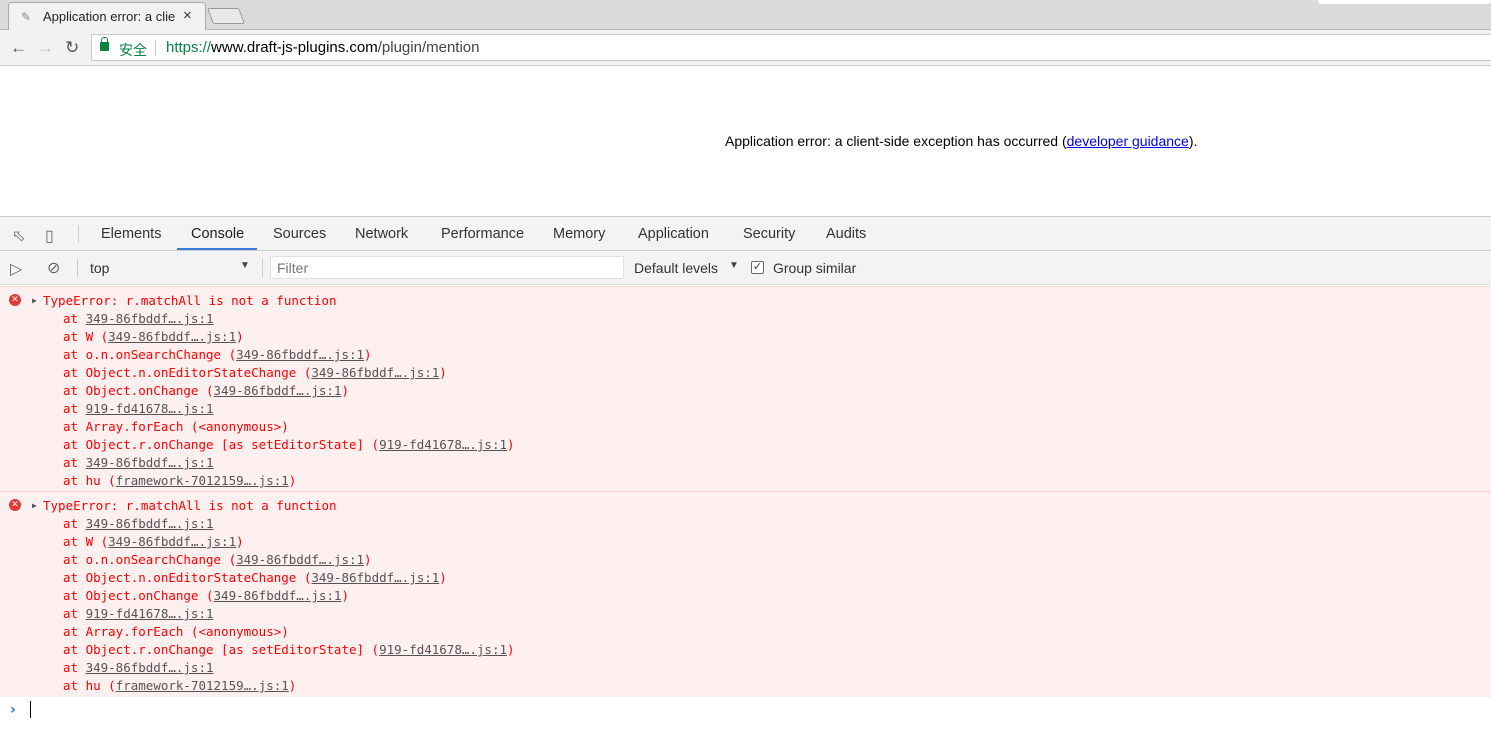 The height and width of the screenshot is (749, 1491). What do you see at coordinates (262, 268) in the screenshot?
I see `toolbar-divider` at bounding box center [262, 268].